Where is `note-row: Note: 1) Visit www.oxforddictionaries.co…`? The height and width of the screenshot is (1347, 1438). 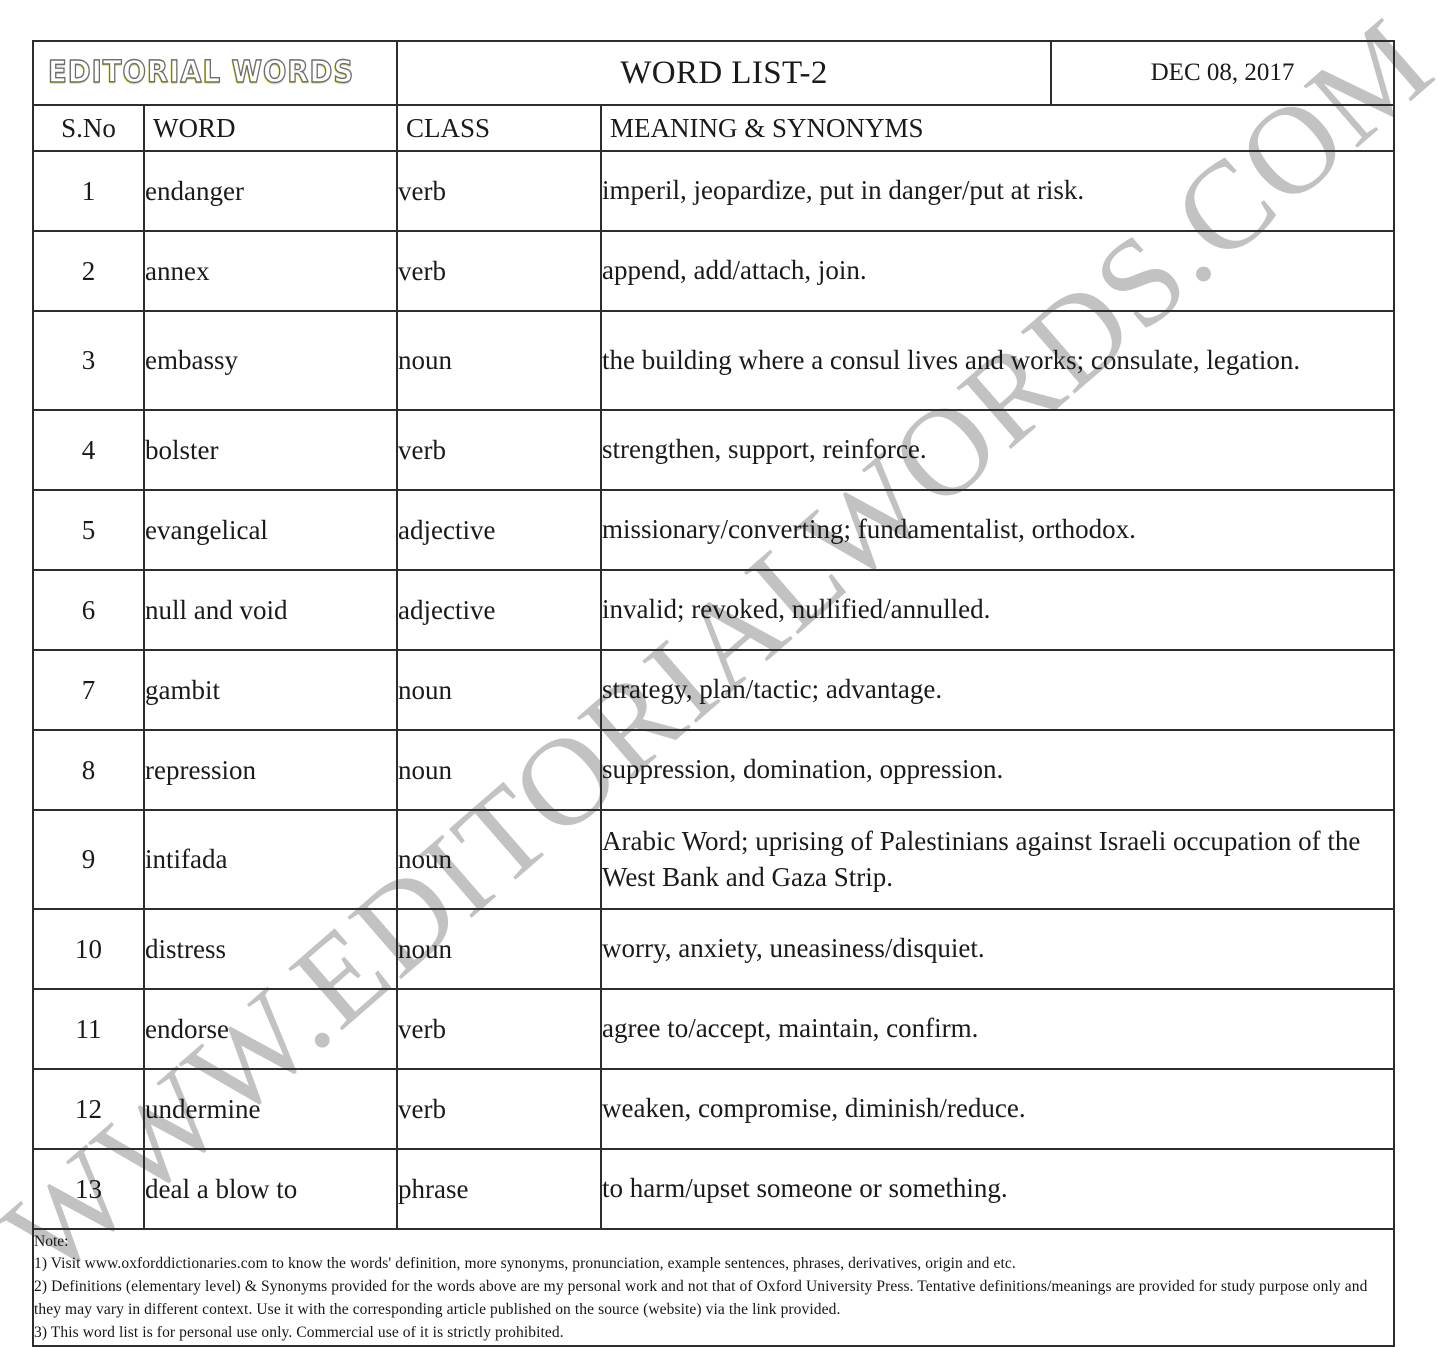
note-row: Note: 1) Visit www.oxforddictionaries.co… is located at coordinates (713, 1287).